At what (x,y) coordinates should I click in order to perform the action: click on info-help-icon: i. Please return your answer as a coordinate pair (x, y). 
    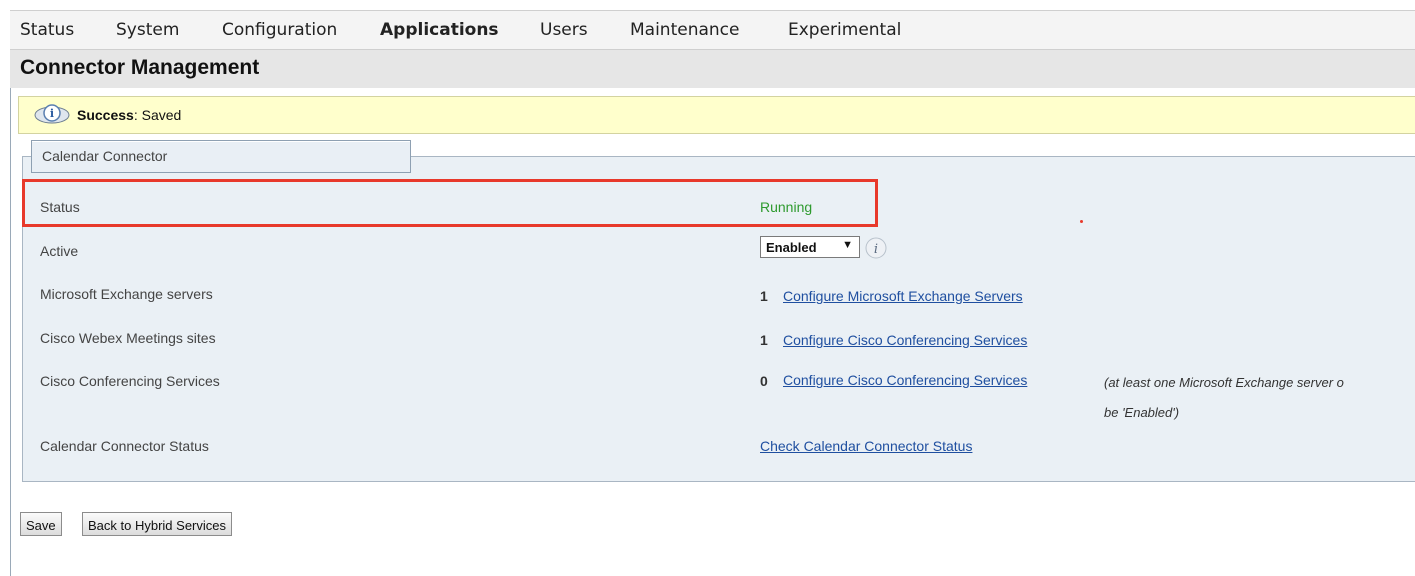
    Looking at the image, I should click on (876, 248).